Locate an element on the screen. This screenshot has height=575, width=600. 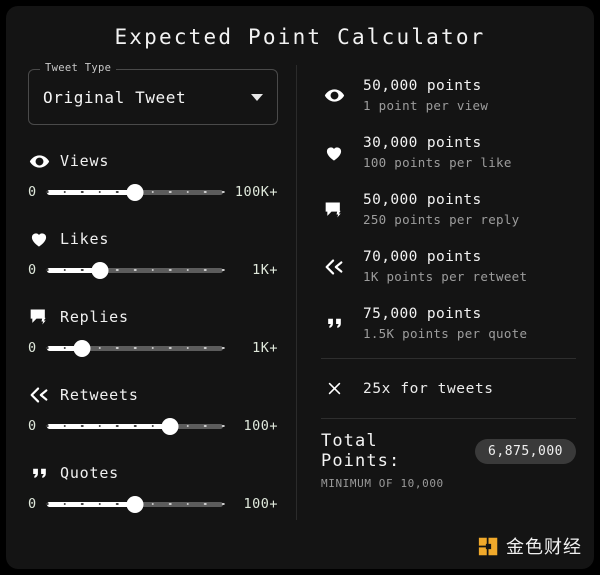
stat-row-quotes: 75,000 points 1.5K points per quote is located at coordinates (448, 323).